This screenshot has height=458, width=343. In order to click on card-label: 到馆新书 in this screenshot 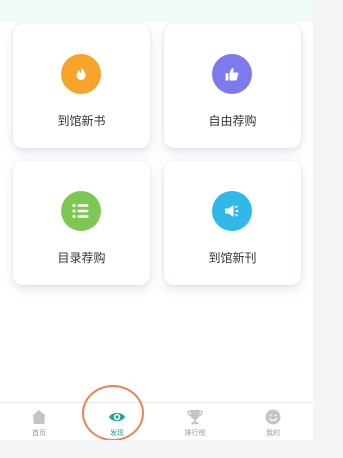, I will do `click(81, 121)`.